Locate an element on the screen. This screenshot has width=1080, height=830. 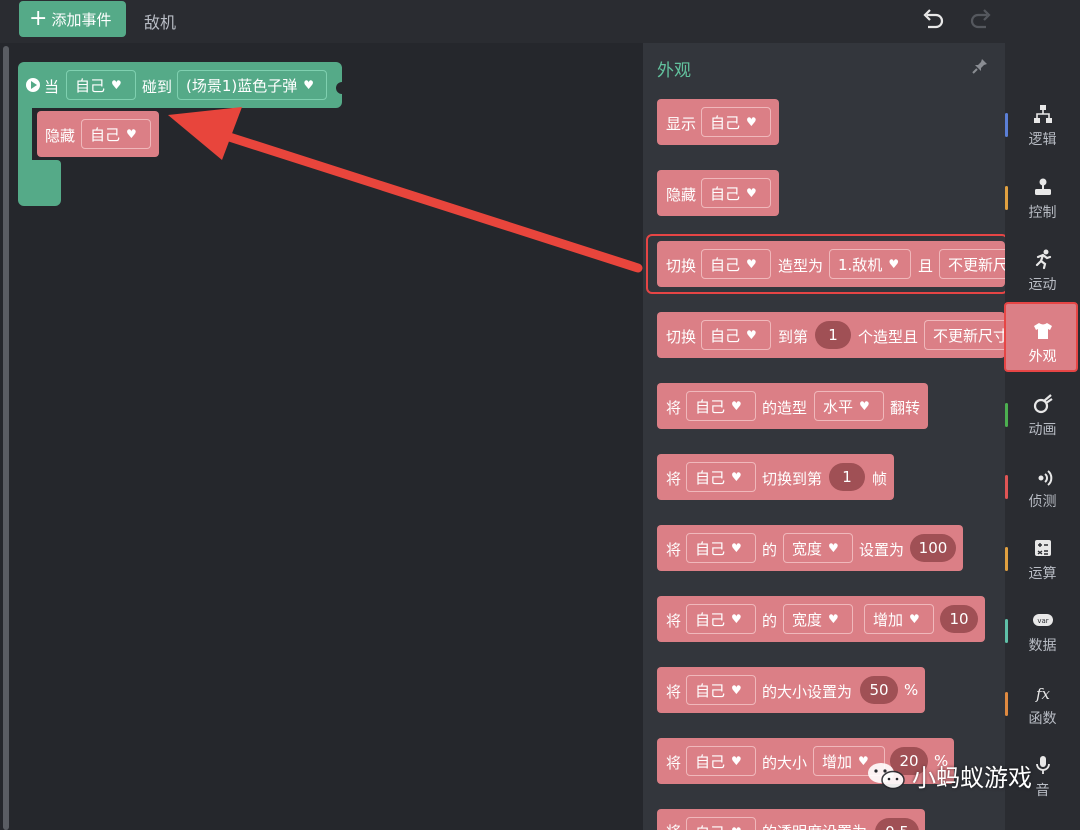
alpha-set-to-label: 的透明度设置为 is located at coordinates (814, 825).